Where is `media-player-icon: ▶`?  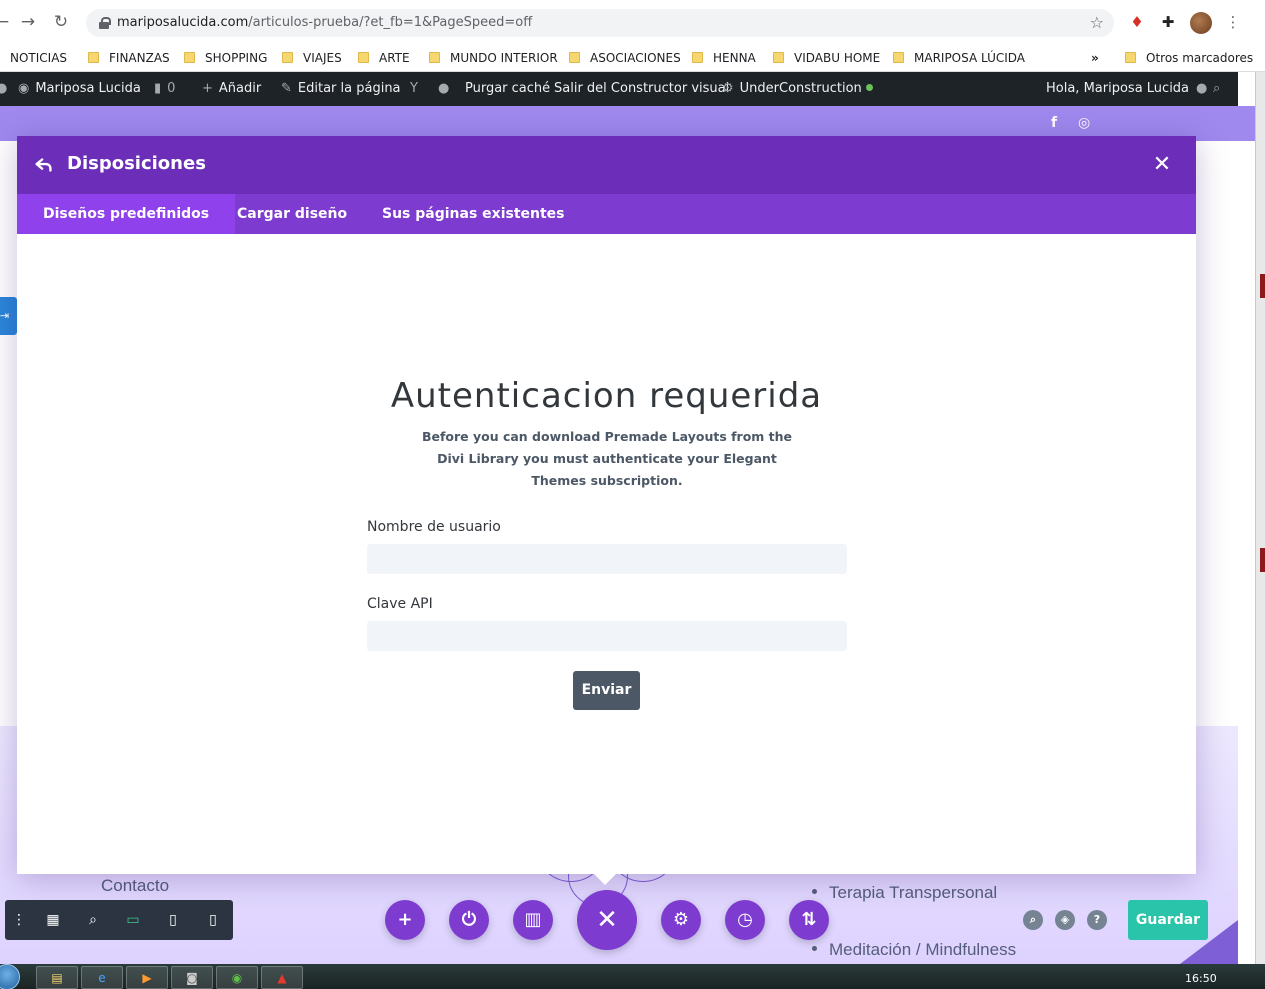
media-player-icon: ▶ is located at coordinates (147, 977).